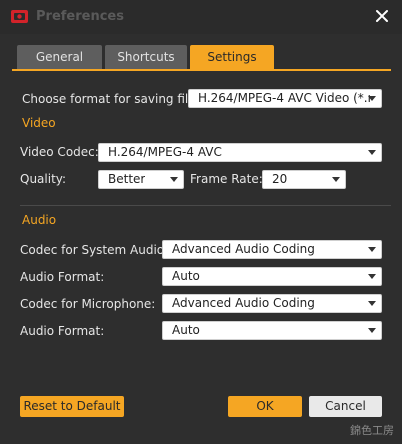  Describe the element at coordinates (186, 276) in the screenshot. I see `system-audio-format-value: Auto` at that location.